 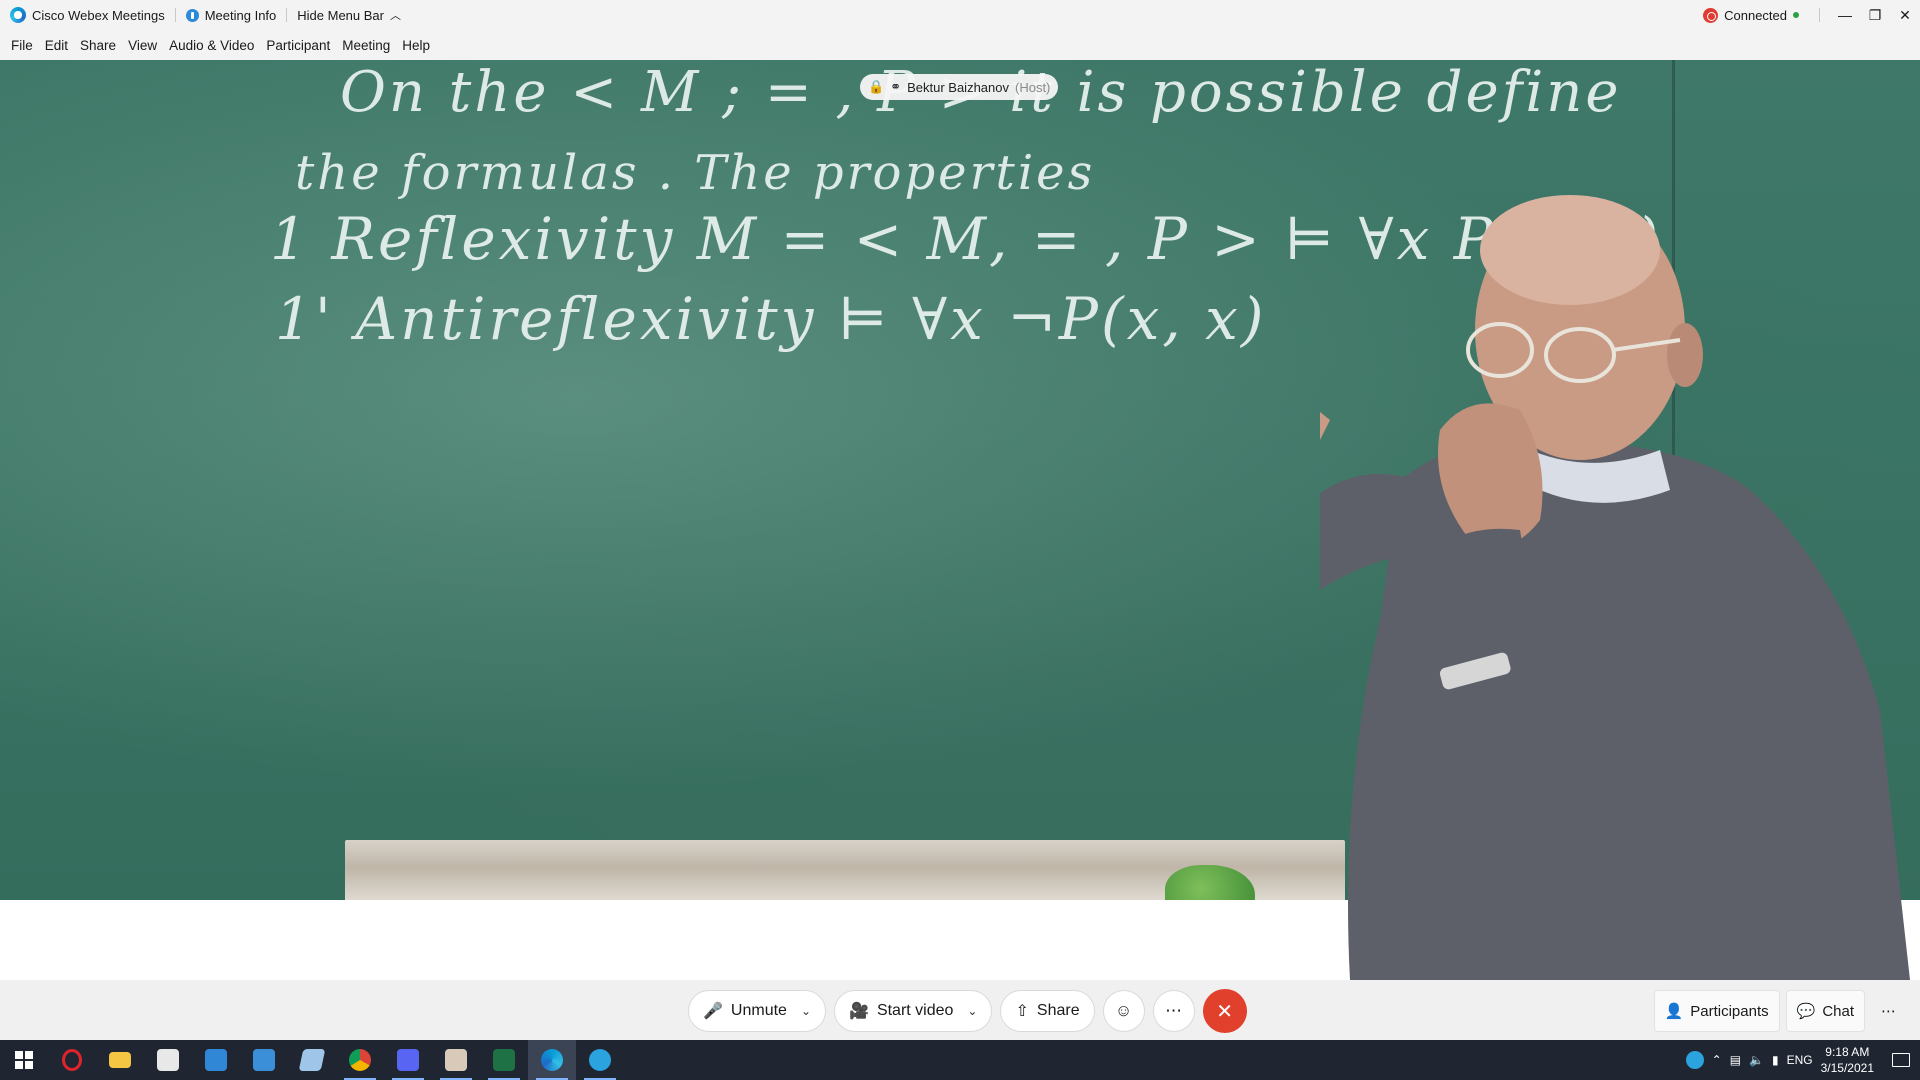 I want to click on taskbar-opera, so click(x=72, y=1060).